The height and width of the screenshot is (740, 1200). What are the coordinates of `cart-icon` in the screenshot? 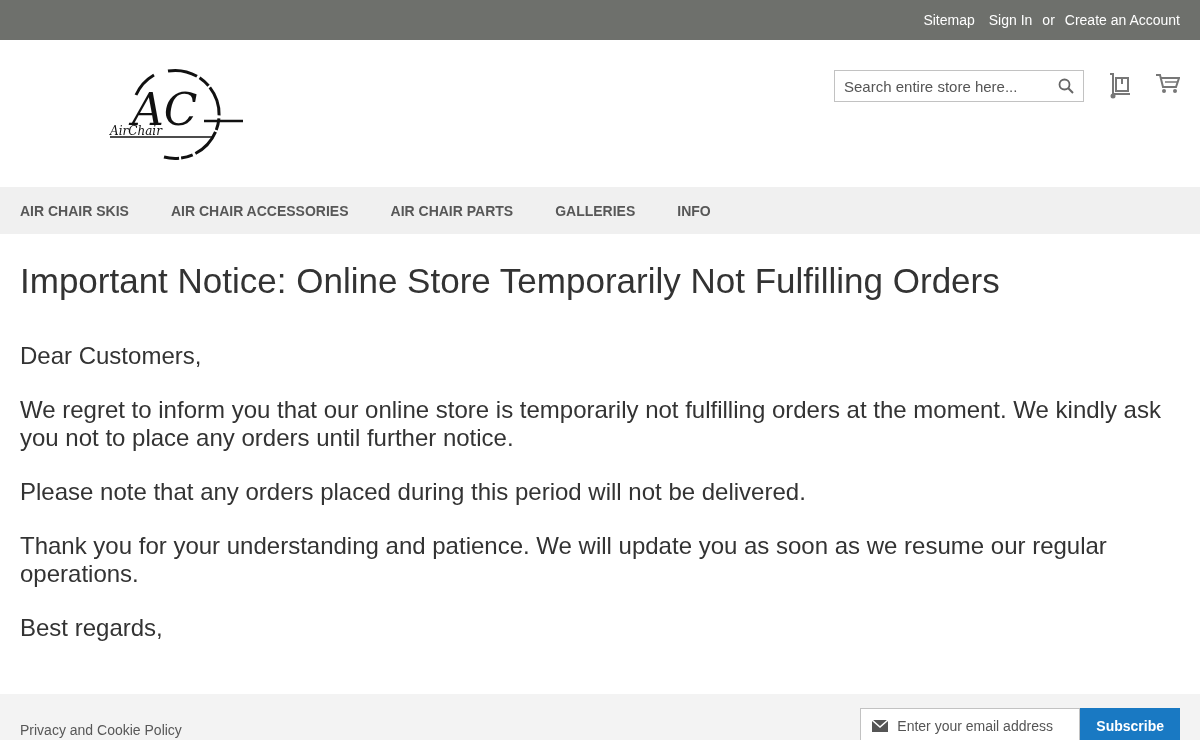 It's located at (1168, 84).